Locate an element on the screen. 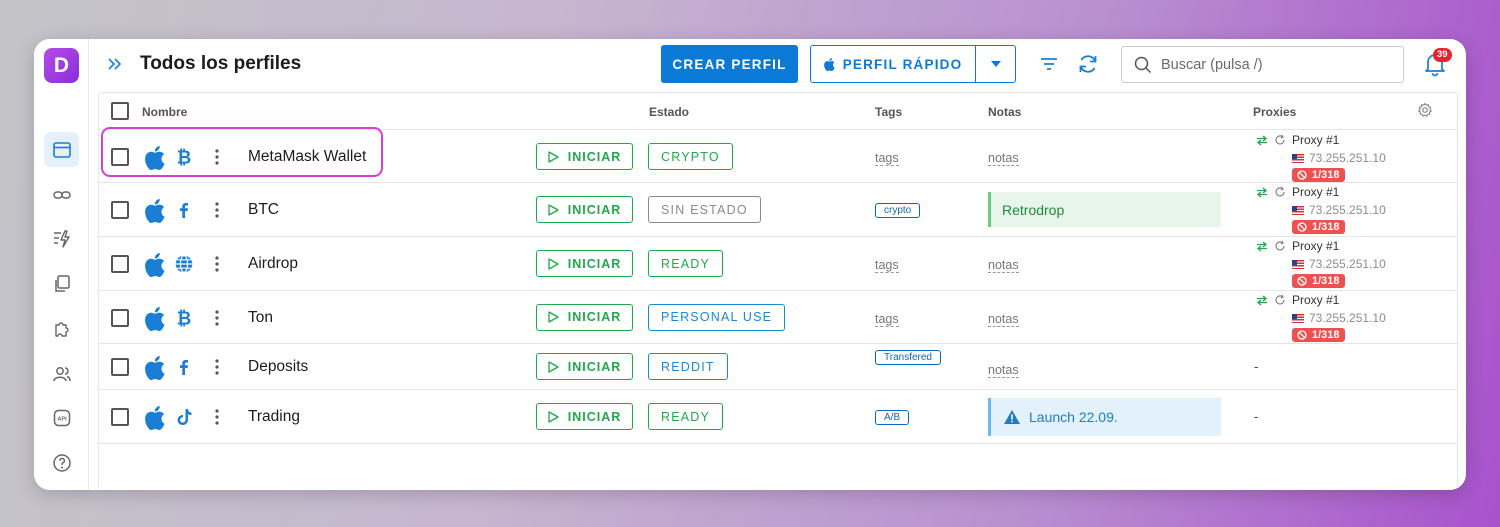 This screenshot has height=527, width=1500. create-profile-button: CREAR PERFIL is located at coordinates (729, 64).